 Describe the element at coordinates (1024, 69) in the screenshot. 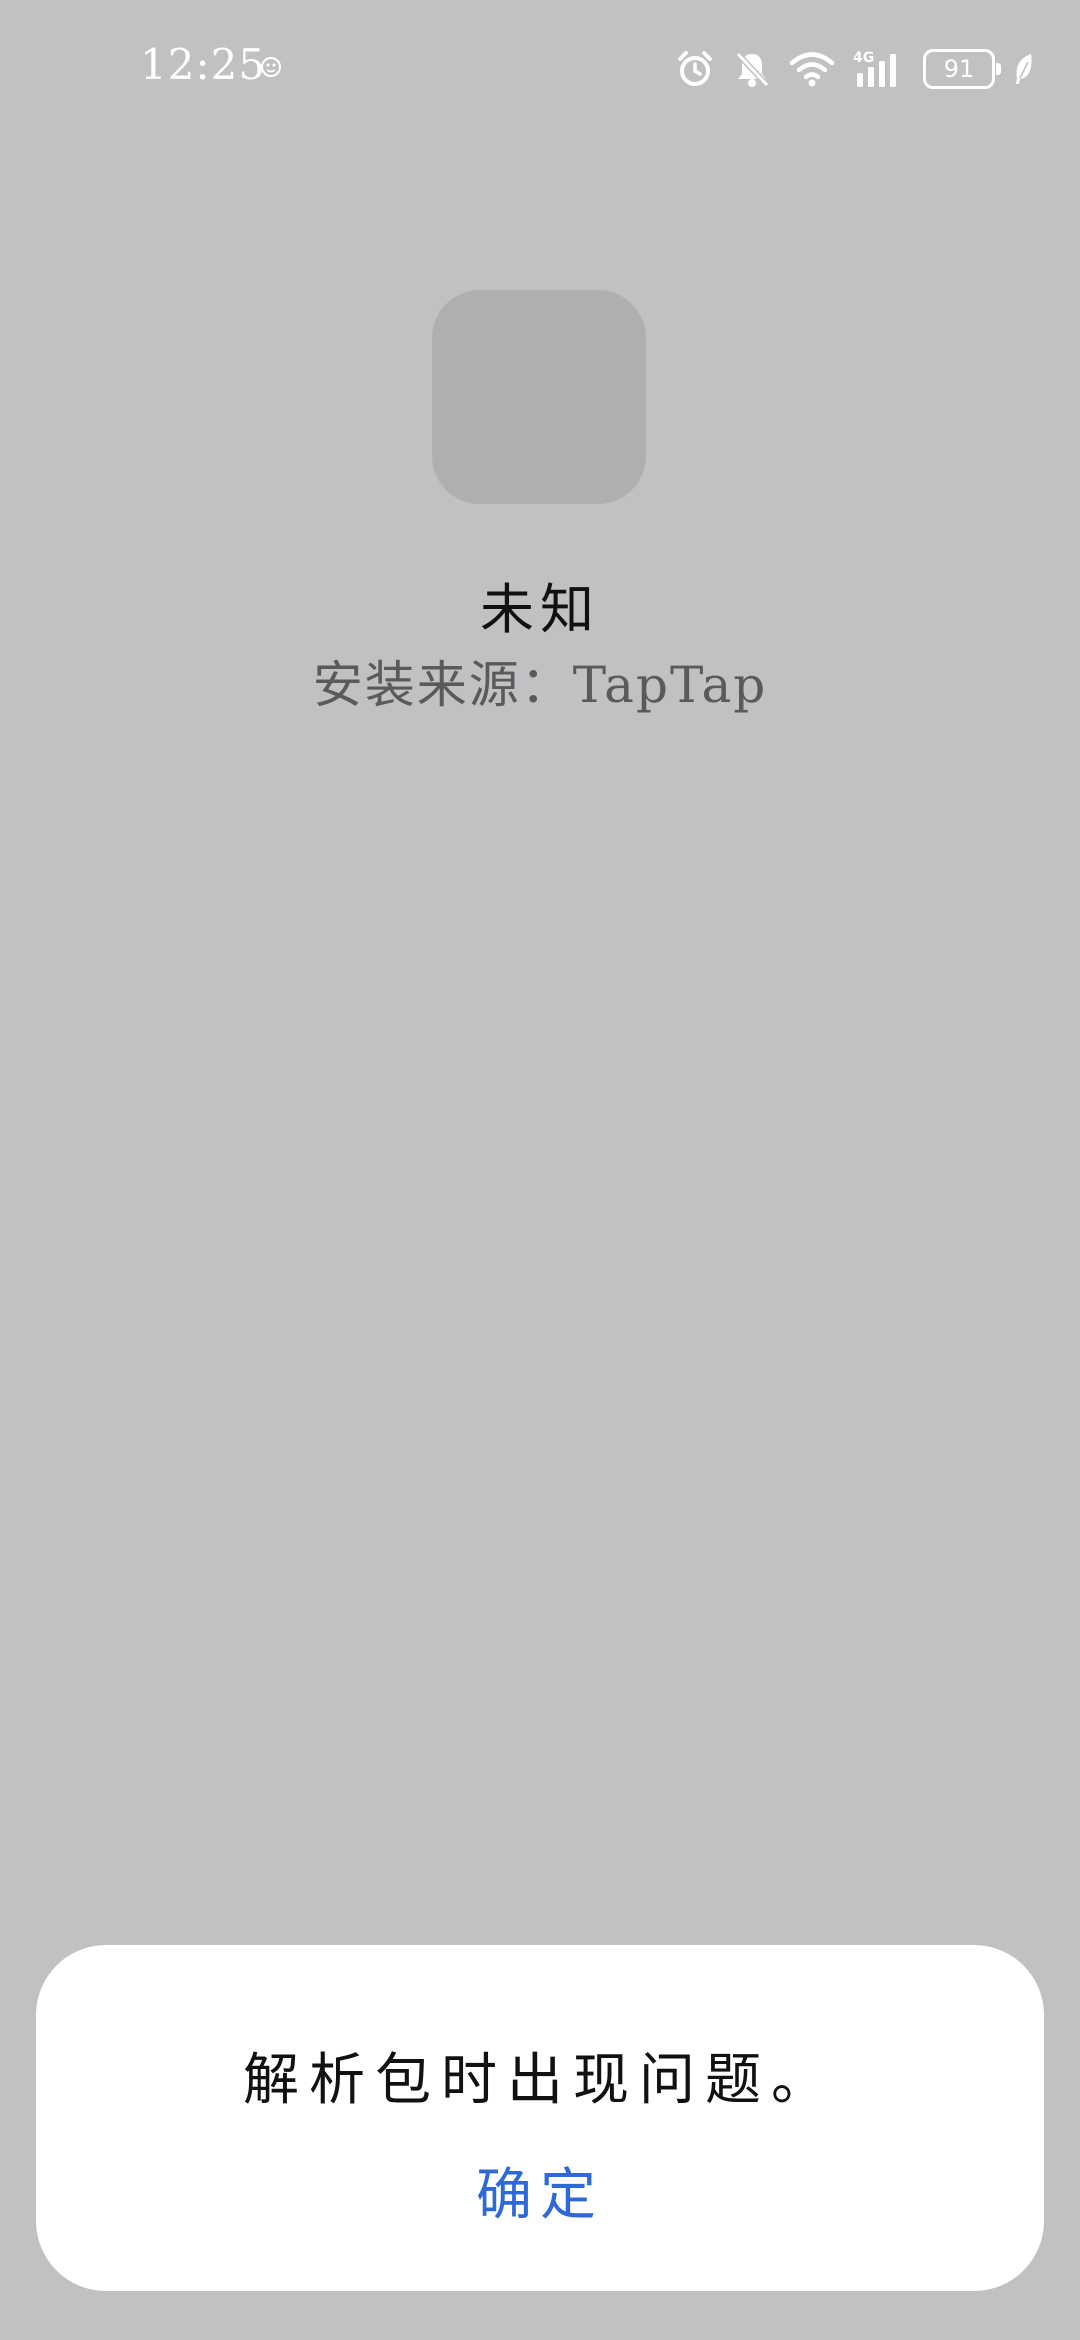

I see `leaf-icon` at that location.